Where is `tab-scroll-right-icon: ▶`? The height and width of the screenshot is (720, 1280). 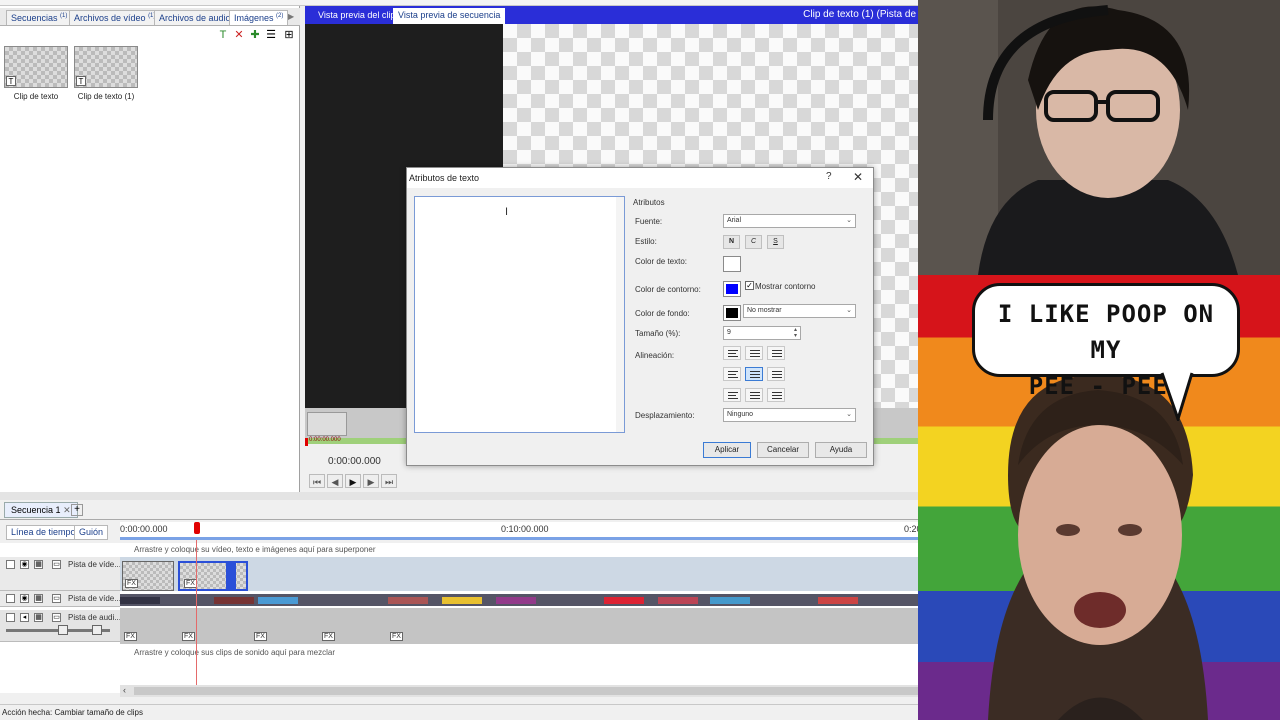 tab-scroll-right-icon: ▶ is located at coordinates (291, 16).